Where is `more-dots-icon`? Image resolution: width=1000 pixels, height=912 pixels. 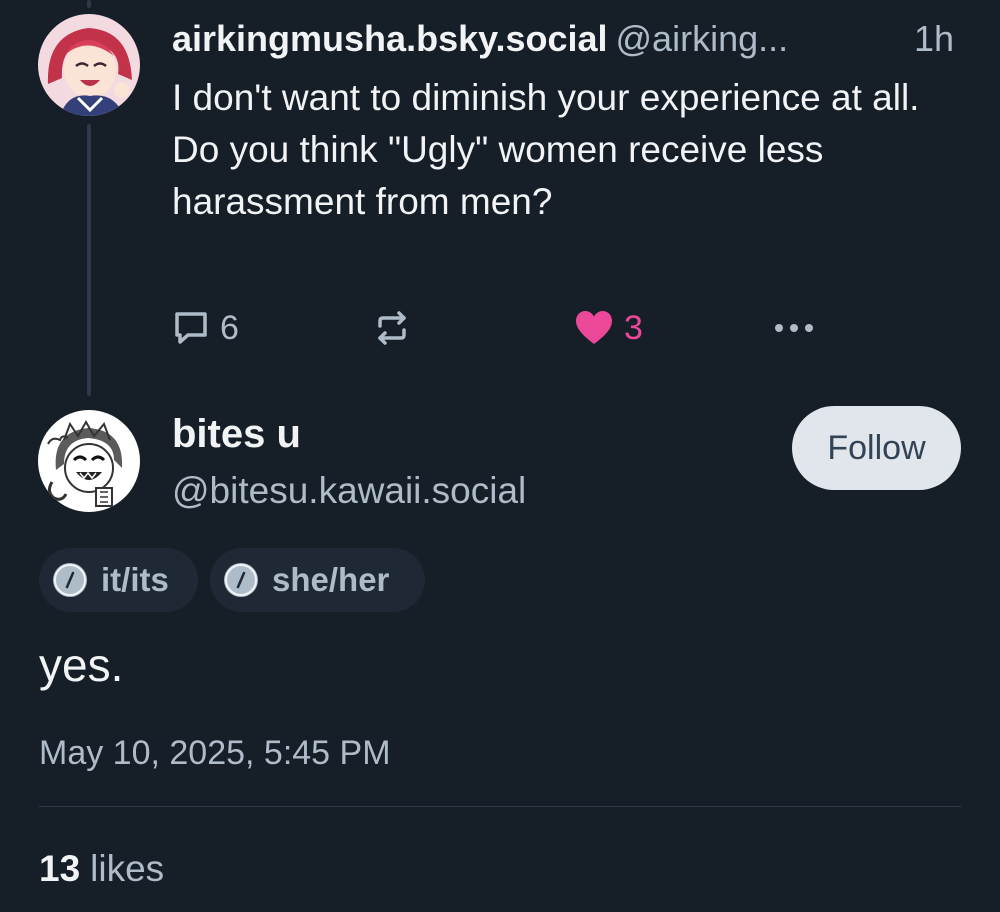
more-dots-icon is located at coordinates (794, 328).